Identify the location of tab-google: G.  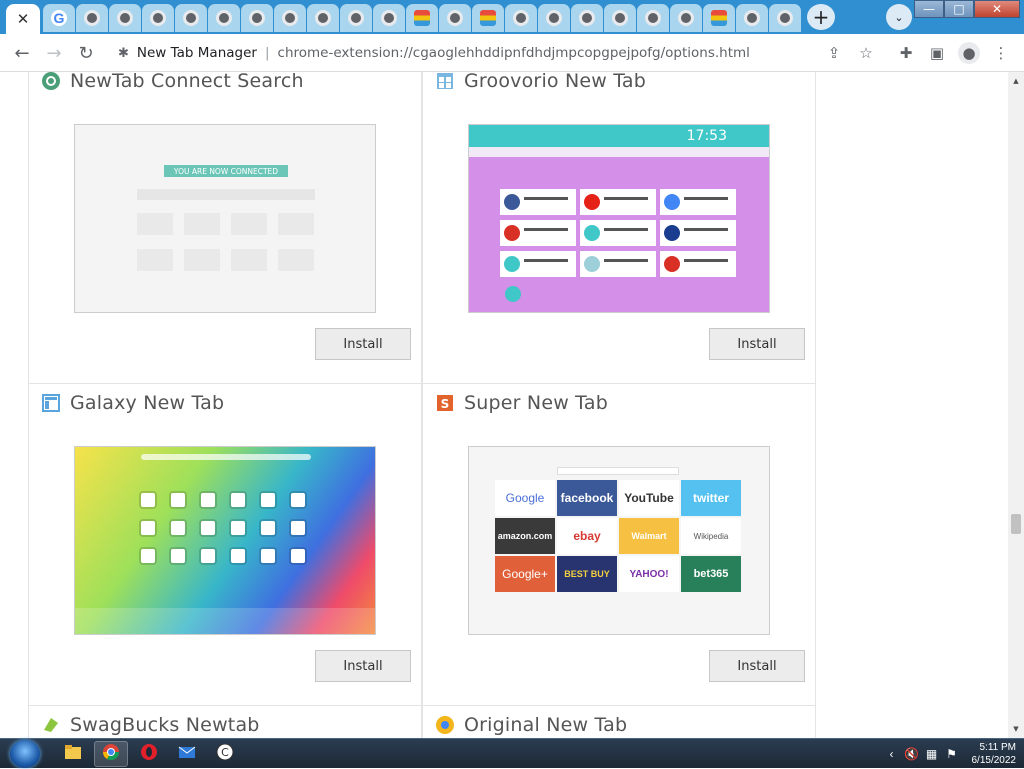
(59, 18).